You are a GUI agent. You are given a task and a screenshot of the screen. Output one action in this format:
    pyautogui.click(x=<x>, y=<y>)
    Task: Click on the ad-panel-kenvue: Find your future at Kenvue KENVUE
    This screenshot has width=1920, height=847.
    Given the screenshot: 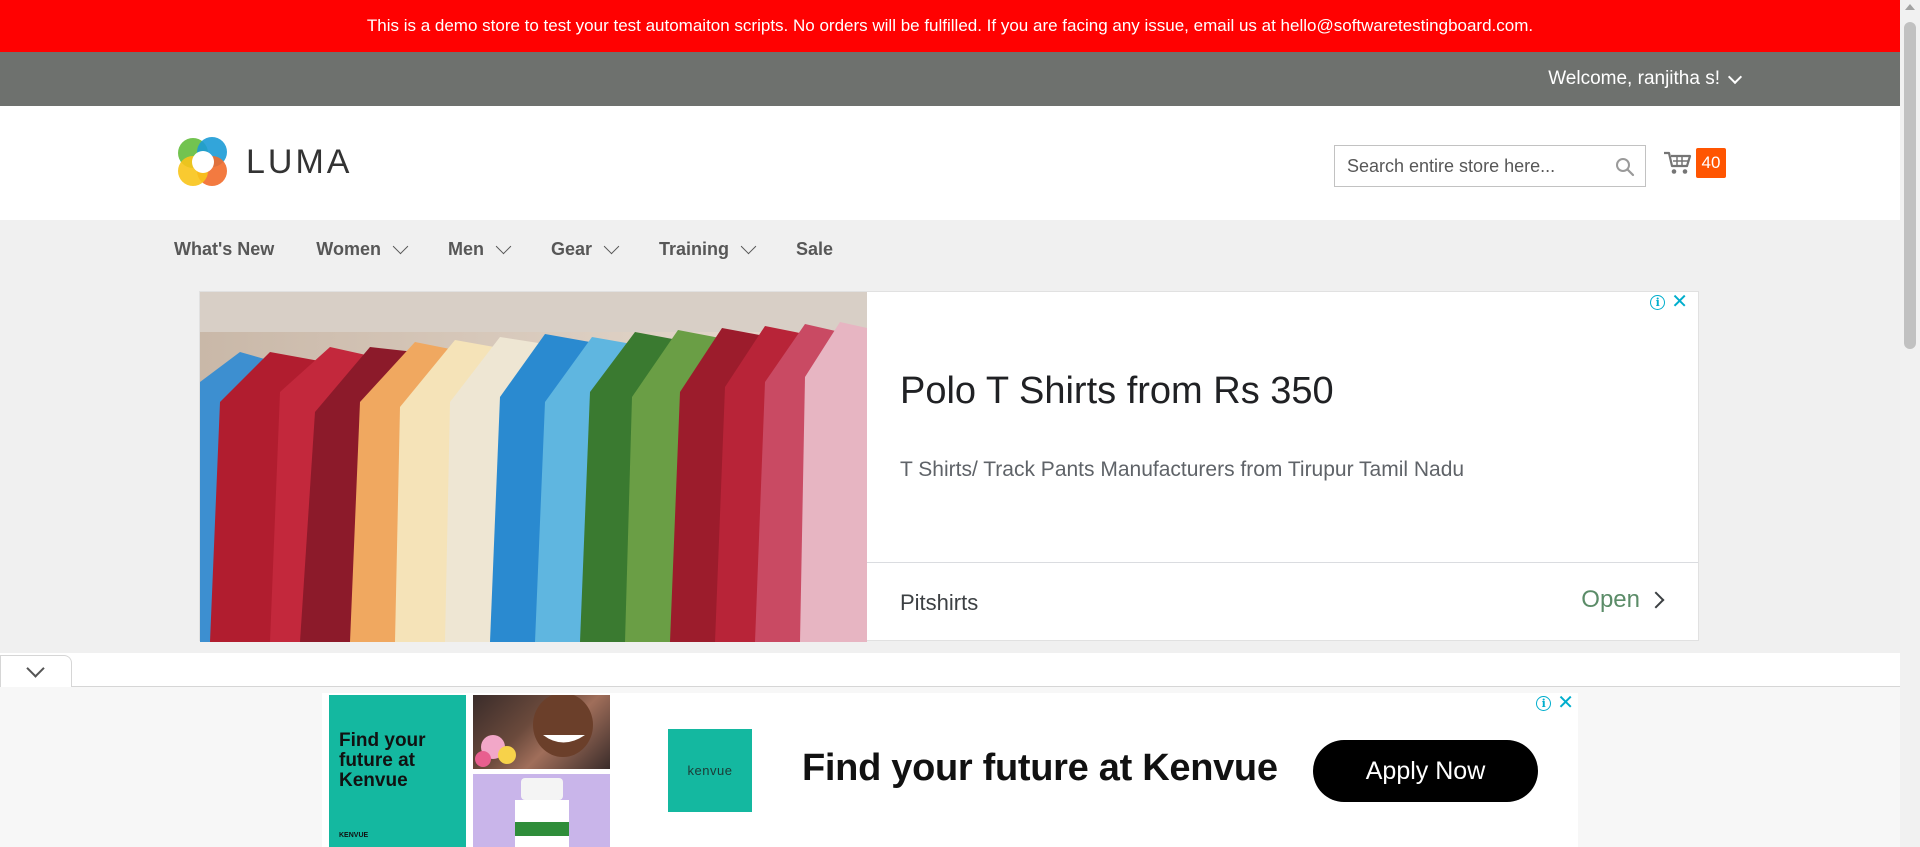 What is the action you would take?
    pyautogui.click(x=397, y=771)
    